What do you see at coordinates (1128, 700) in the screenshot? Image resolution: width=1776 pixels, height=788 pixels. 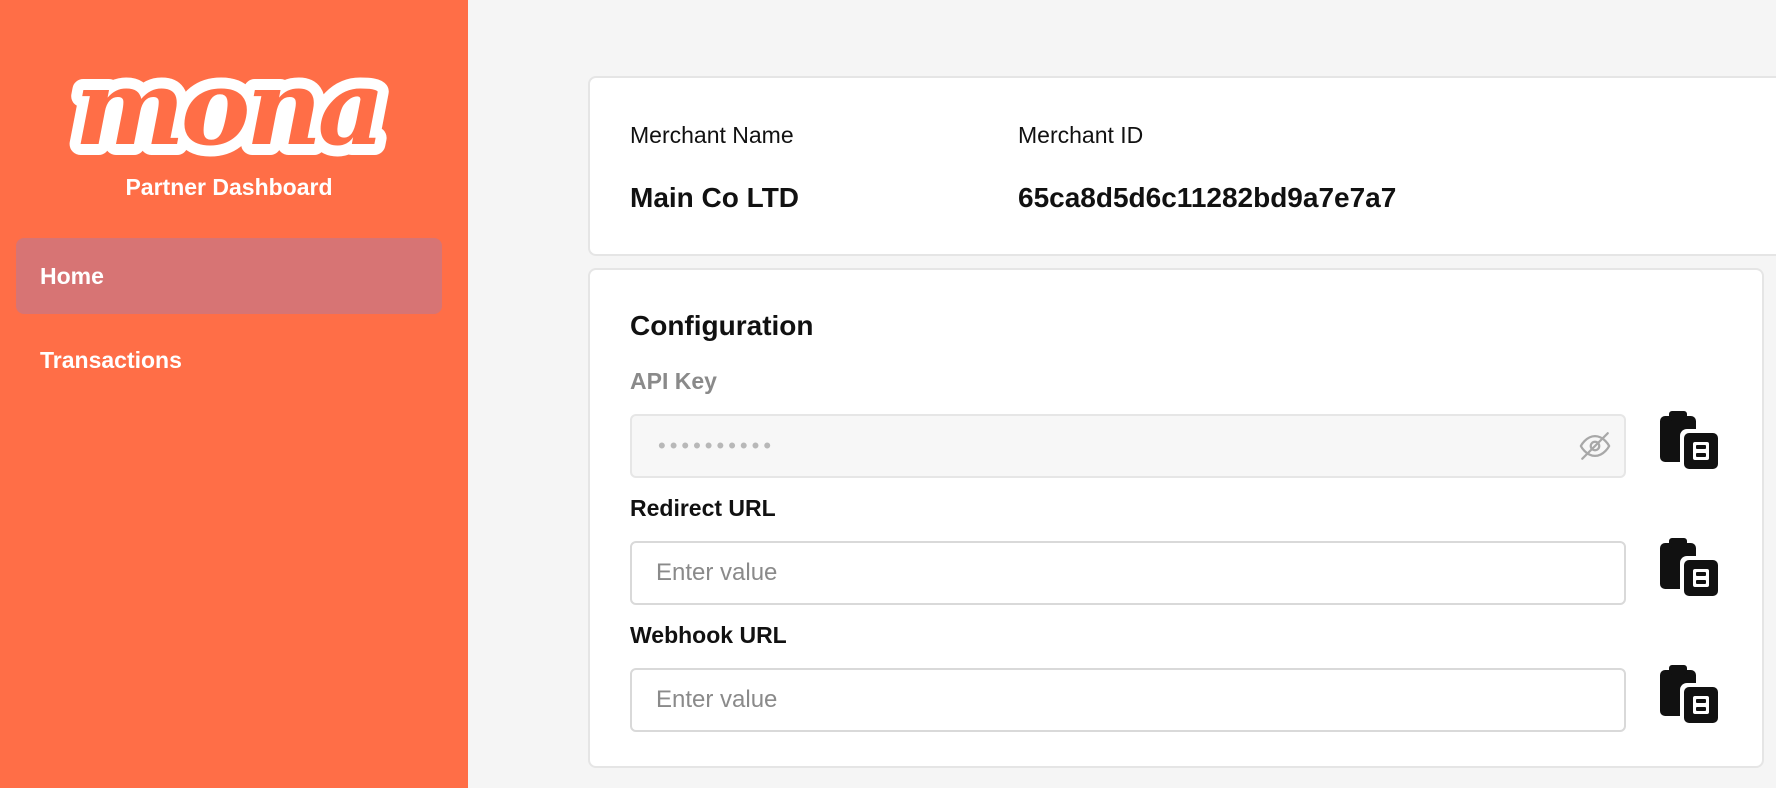 I see `webhook-url-input` at bounding box center [1128, 700].